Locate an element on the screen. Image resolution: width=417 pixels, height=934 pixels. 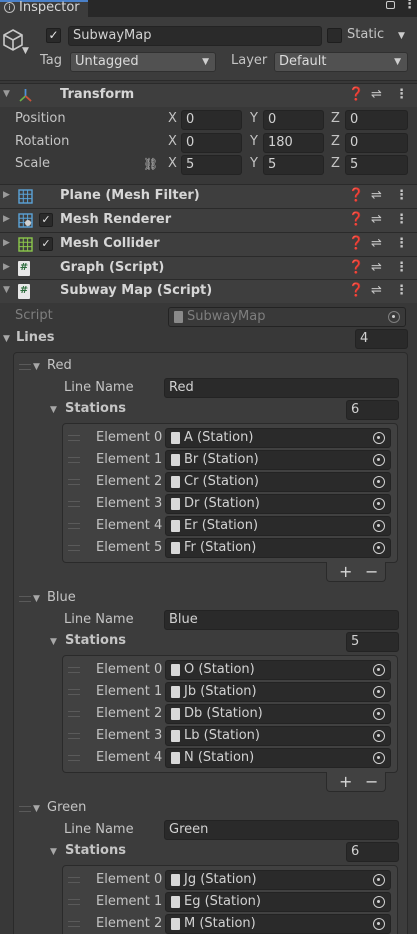
active-checkbox: ✓ is located at coordinates (53, 35).